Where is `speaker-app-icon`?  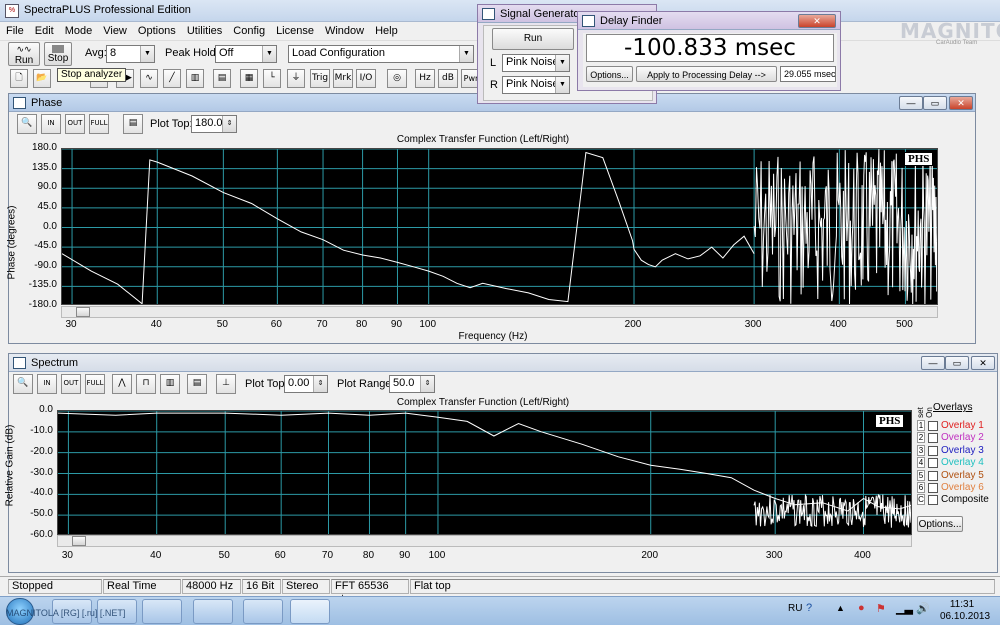 speaker-app-icon is located at coordinates (263, 611).